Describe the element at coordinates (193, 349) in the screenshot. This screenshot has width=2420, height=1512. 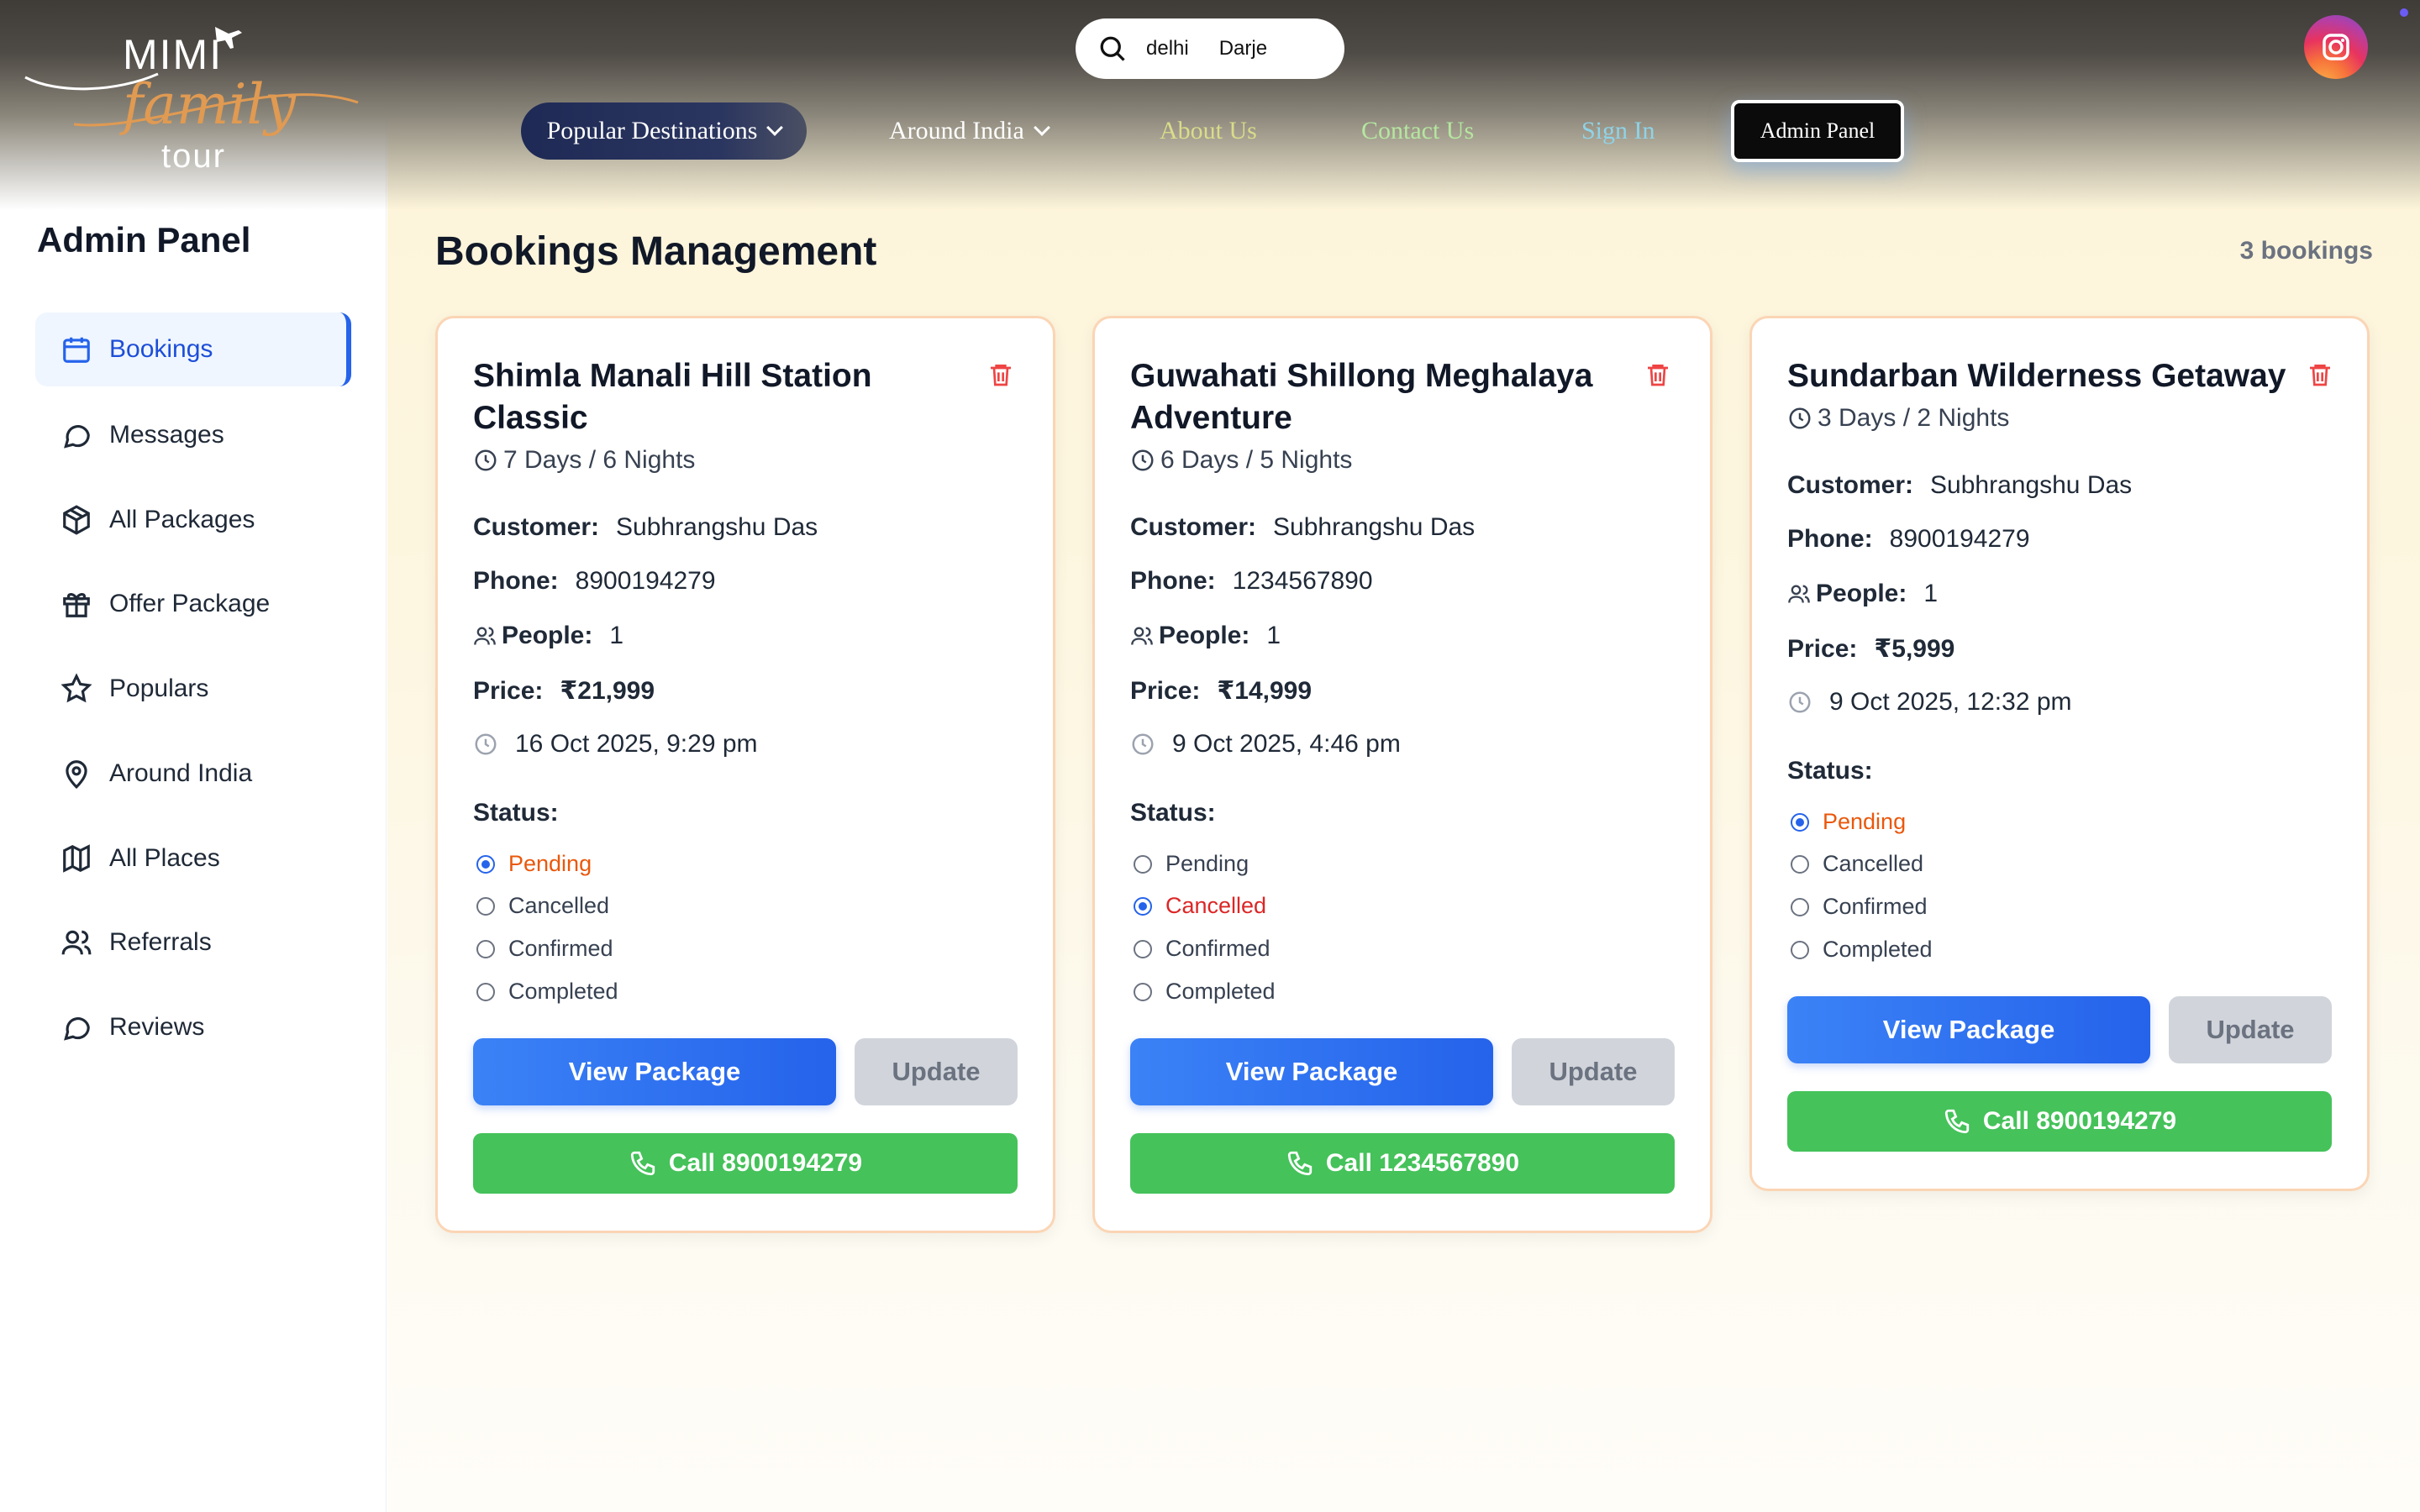
I see `sidebar-item-bookings: Bookings` at that location.